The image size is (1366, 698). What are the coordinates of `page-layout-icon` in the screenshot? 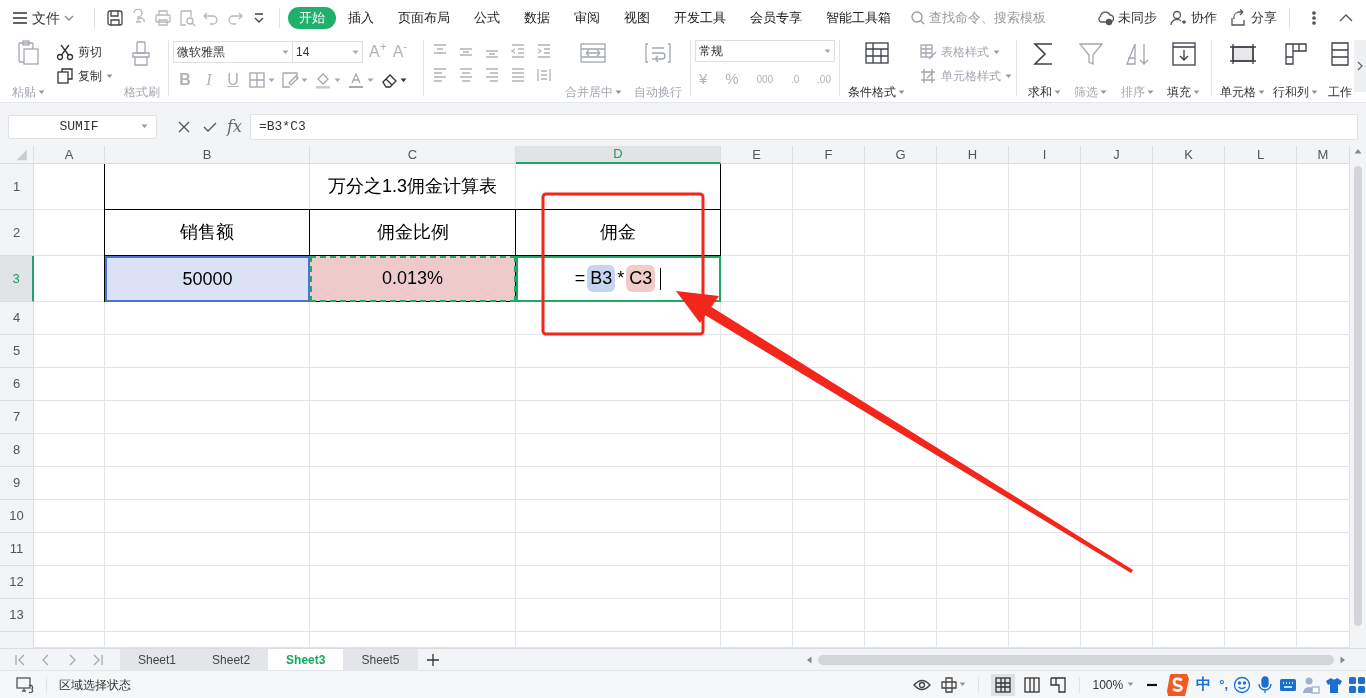 It's located at (1032, 684).